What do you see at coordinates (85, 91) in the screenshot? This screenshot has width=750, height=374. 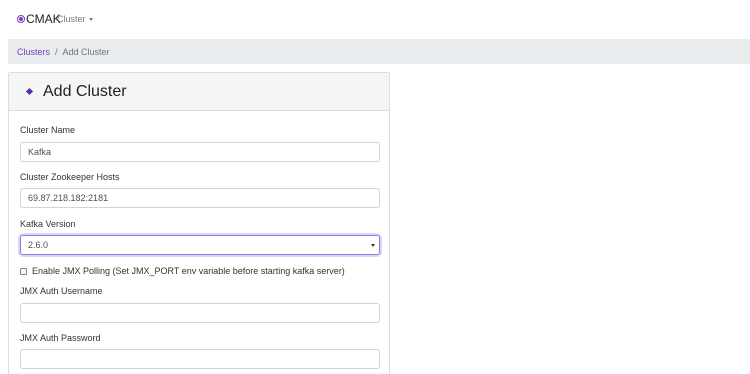 I see `page-title: Add Cluster` at bounding box center [85, 91].